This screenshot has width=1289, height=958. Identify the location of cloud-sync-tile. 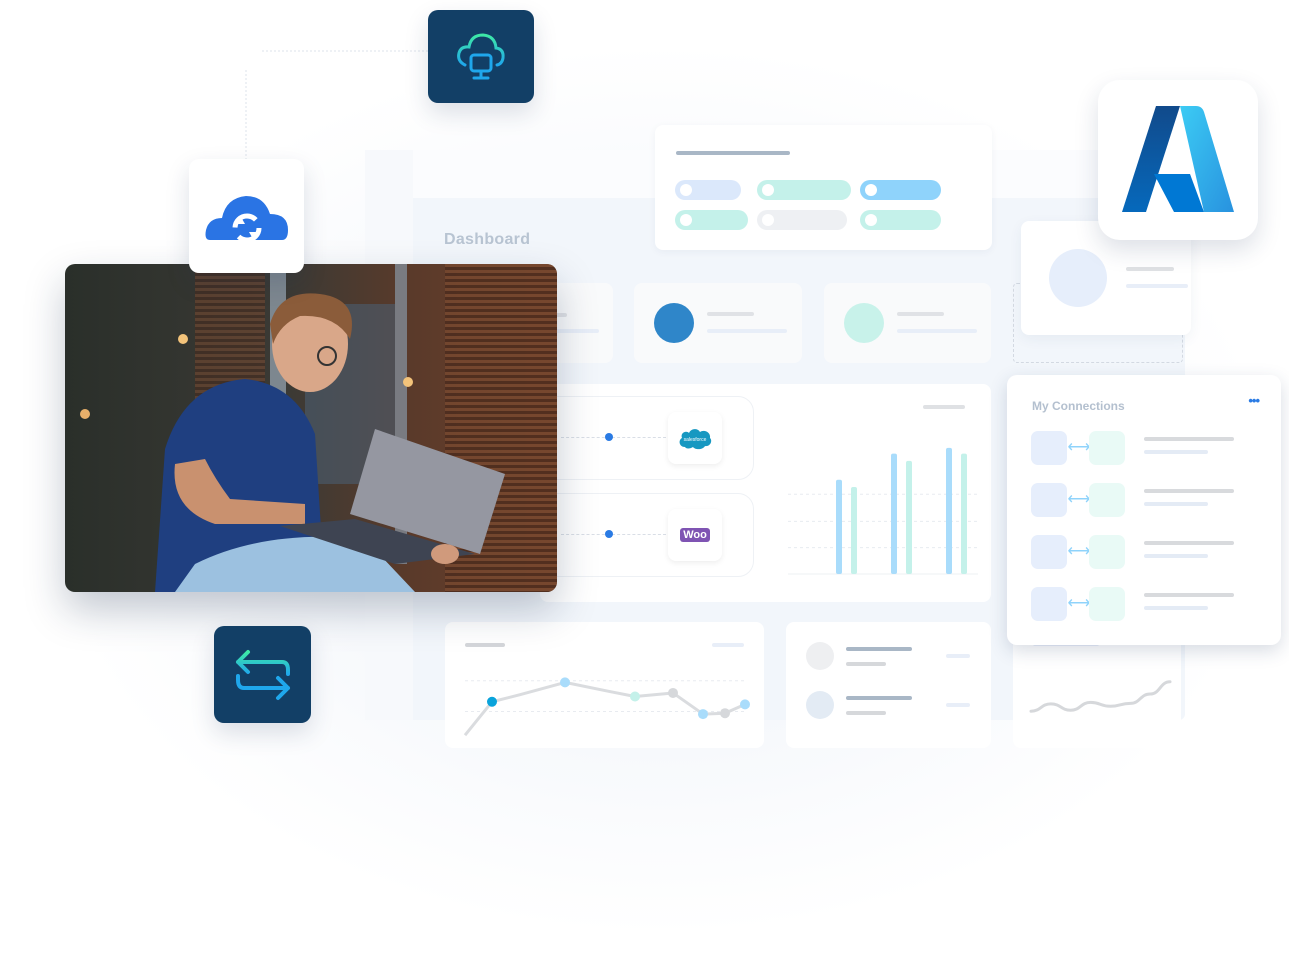
(246, 216).